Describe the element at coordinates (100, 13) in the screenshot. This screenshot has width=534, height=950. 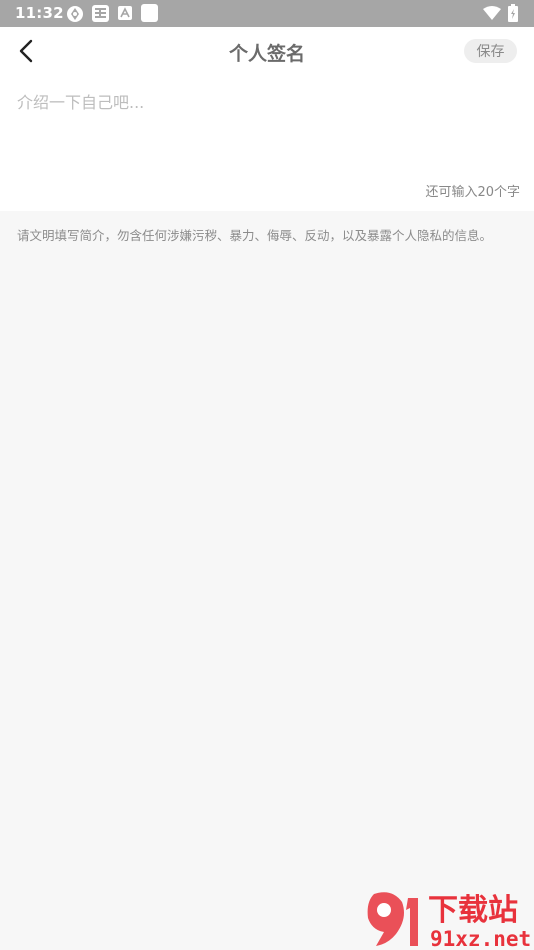
I see `news-icon` at that location.